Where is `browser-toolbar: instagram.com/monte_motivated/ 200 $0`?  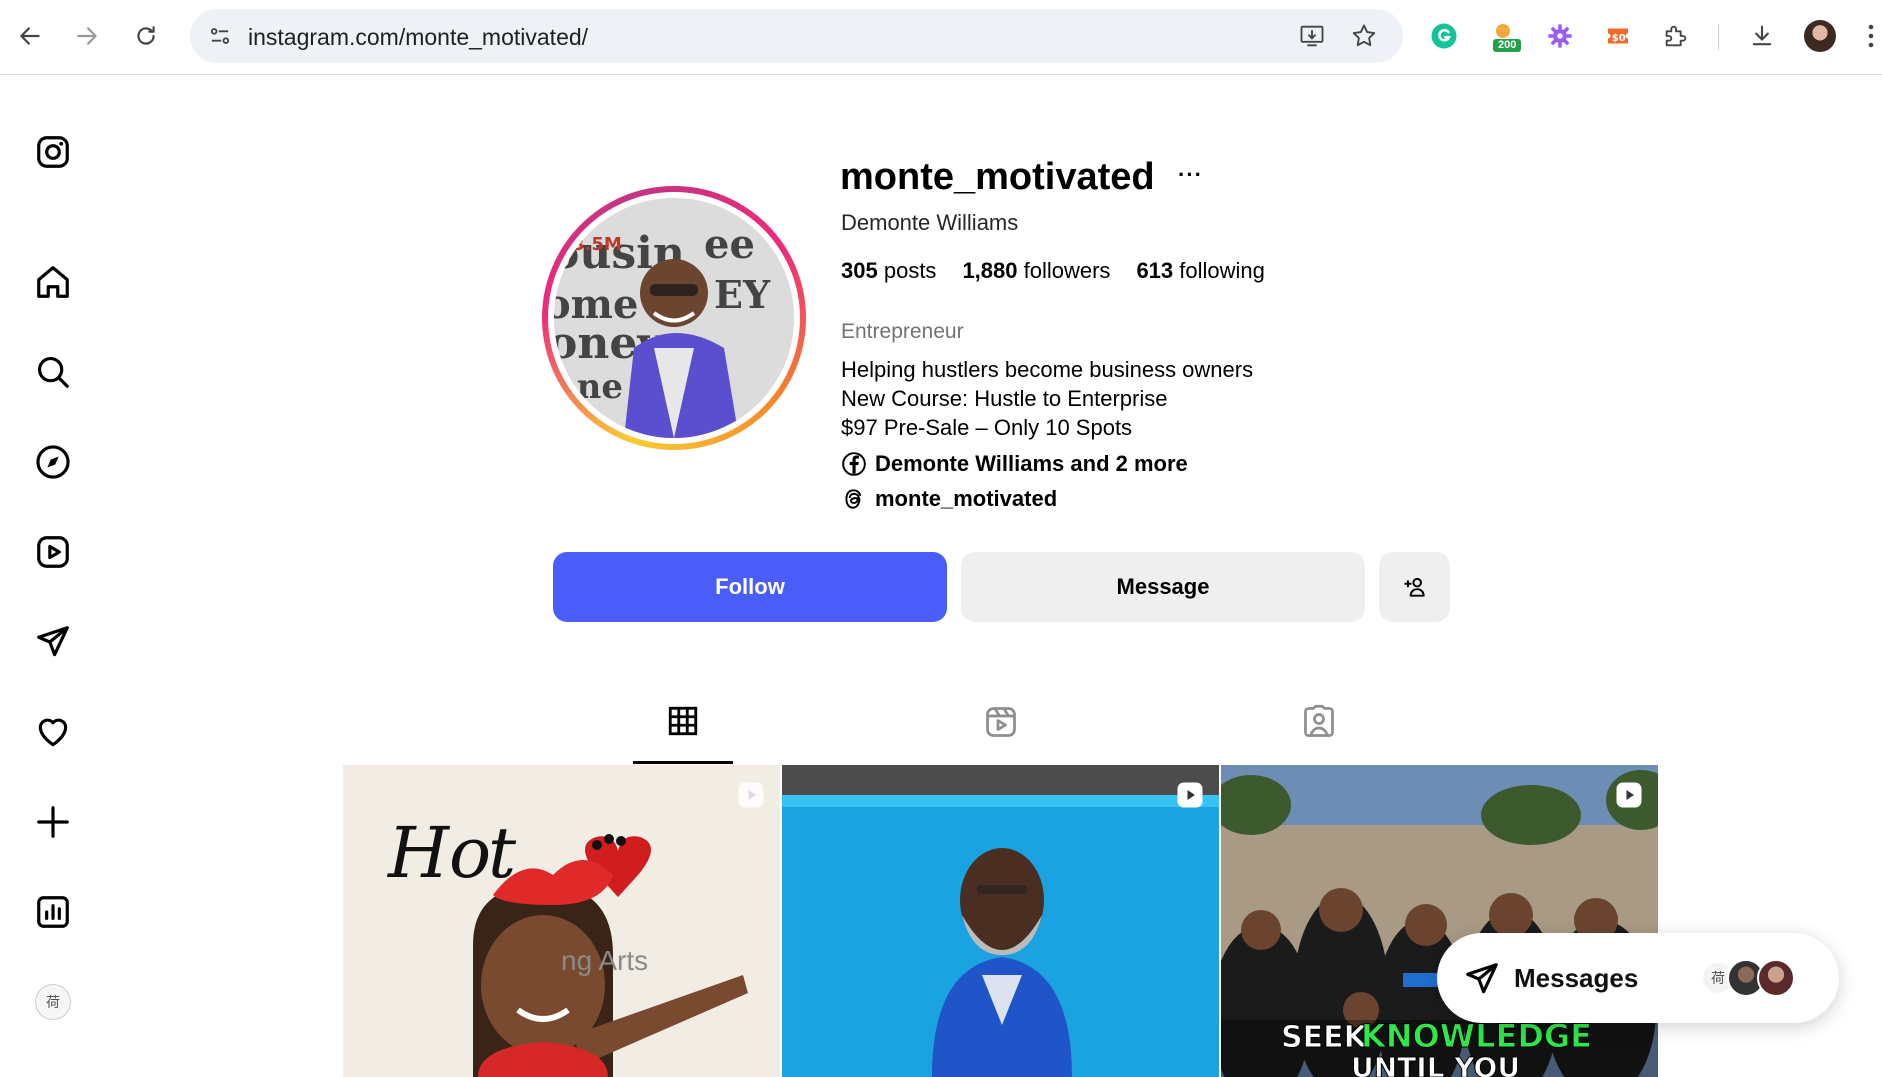
browser-toolbar: instagram.com/monte_motivated/ 200 $0 is located at coordinates (941, 37).